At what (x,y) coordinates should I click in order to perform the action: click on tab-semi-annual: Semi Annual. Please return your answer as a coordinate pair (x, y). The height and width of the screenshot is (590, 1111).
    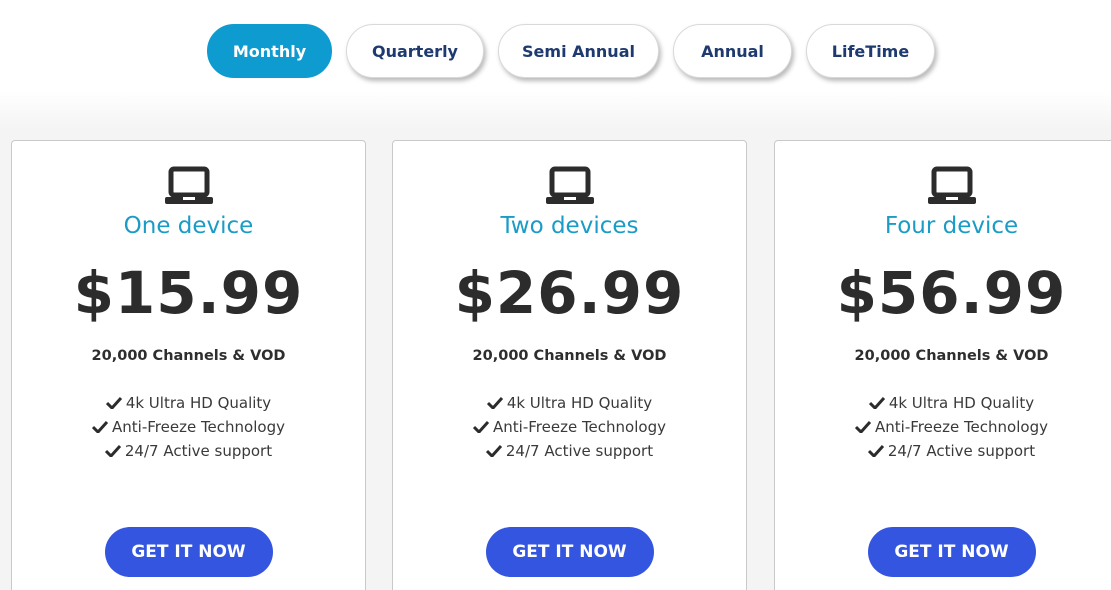
    Looking at the image, I should click on (578, 51).